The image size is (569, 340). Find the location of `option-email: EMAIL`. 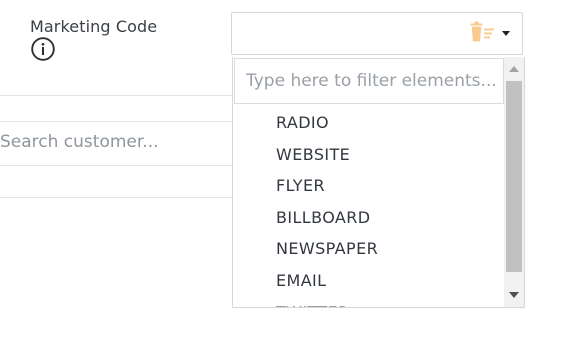

option-email: EMAIL is located at coordinates (368, 281).